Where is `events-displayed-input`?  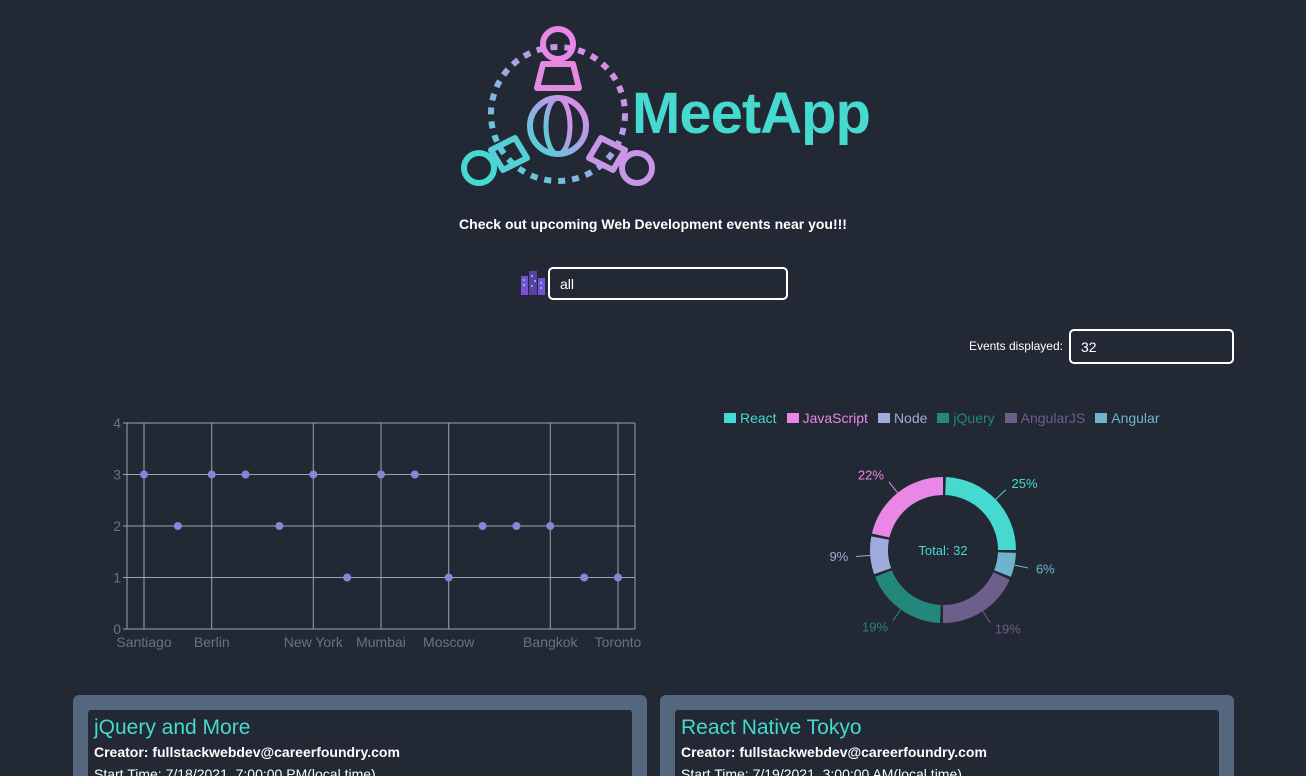
events-displayed-input is located at coordinates (1151, 346).